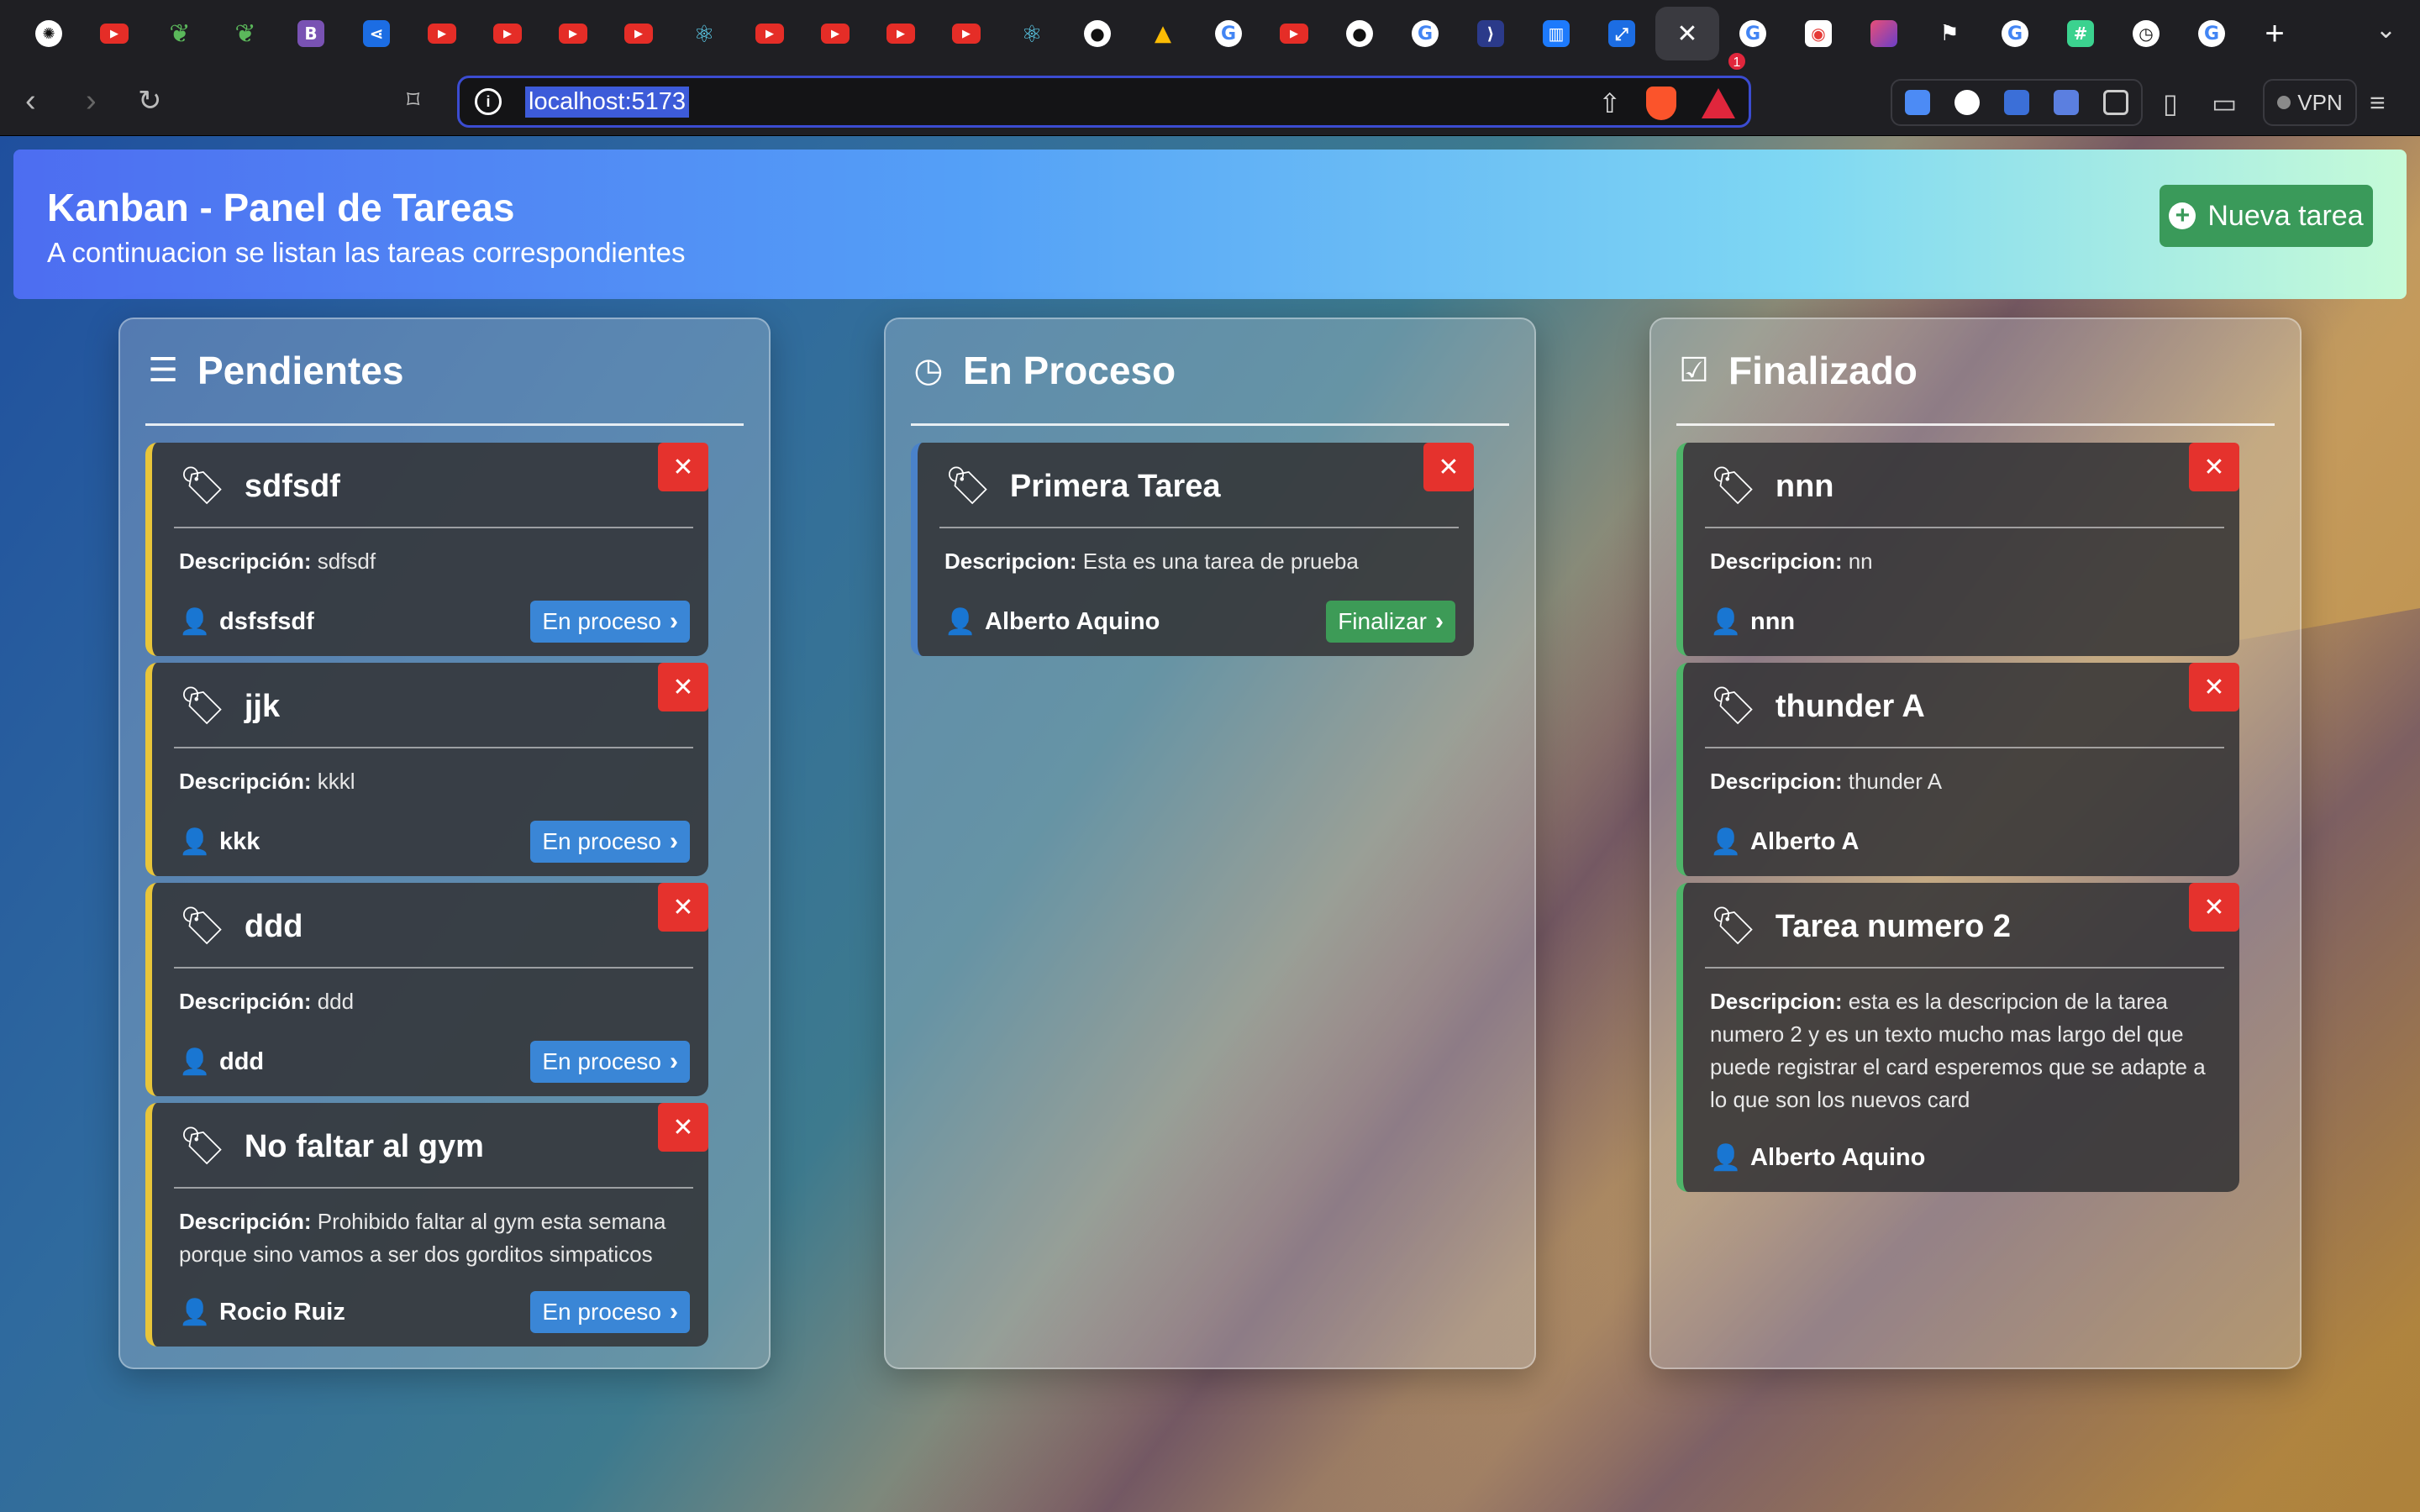 This screenshot has width=2420, height=1512. Describe the element at coordinates (2267, 216) in the screenshot. I see `new-task-button: + Nueva tarea` at that location.